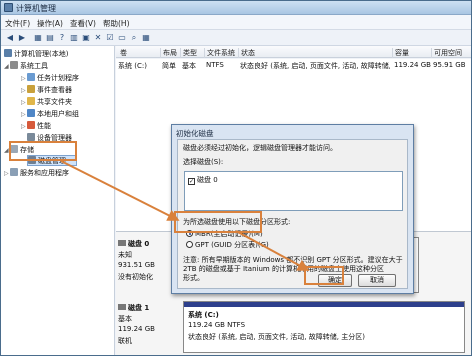 The height and width of the screenshot is (356, 472). What do you see at coordinates (236, 8) in the screenshot?
I see `title-bar: 计算机管理` at bounding box center [236, 8].